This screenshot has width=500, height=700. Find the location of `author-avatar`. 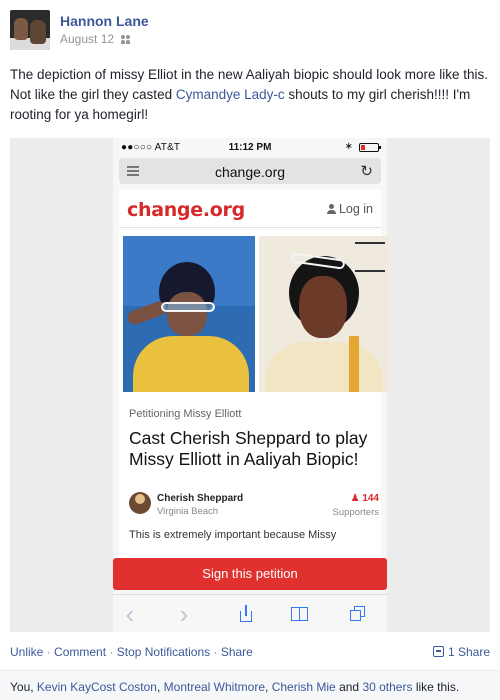

author-avatar is located at coordinates (30, 30).